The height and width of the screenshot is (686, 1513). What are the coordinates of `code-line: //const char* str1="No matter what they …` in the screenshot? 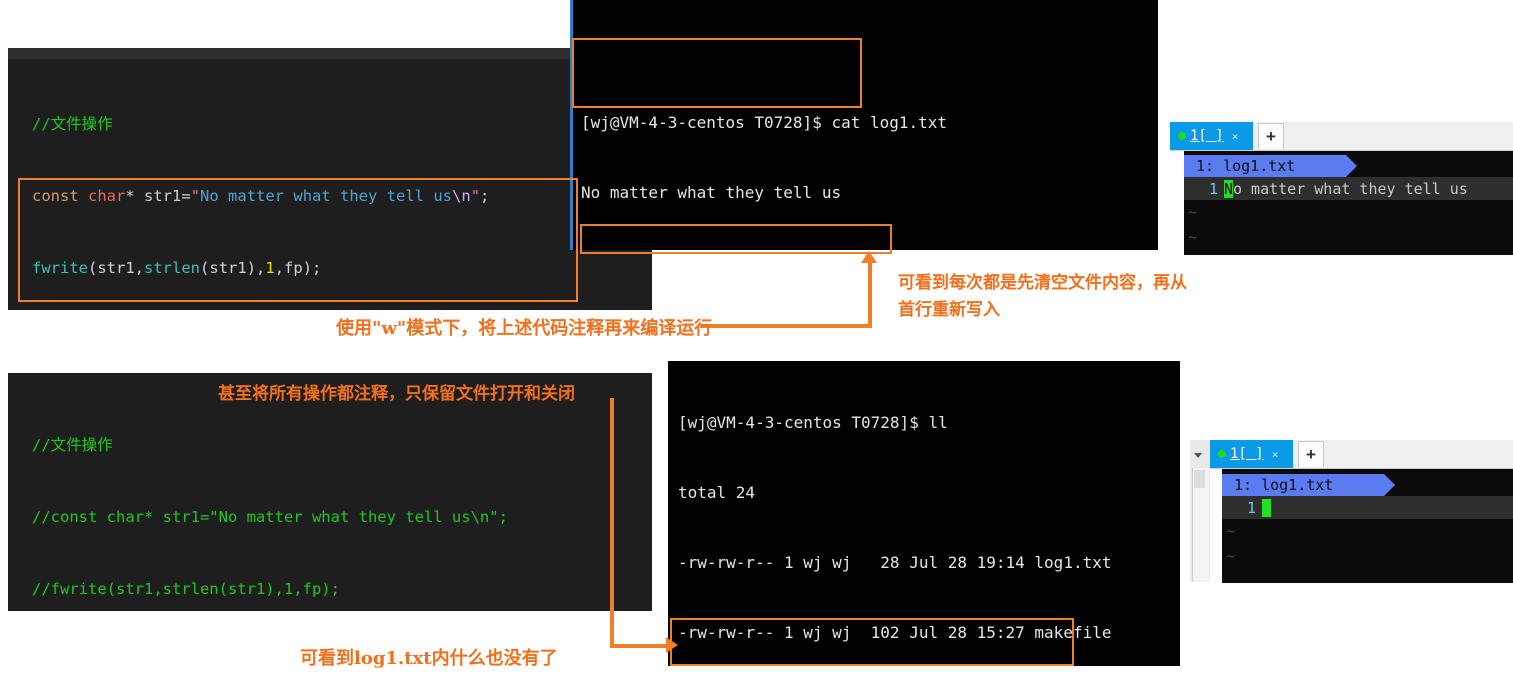 It's located at (270, 517).